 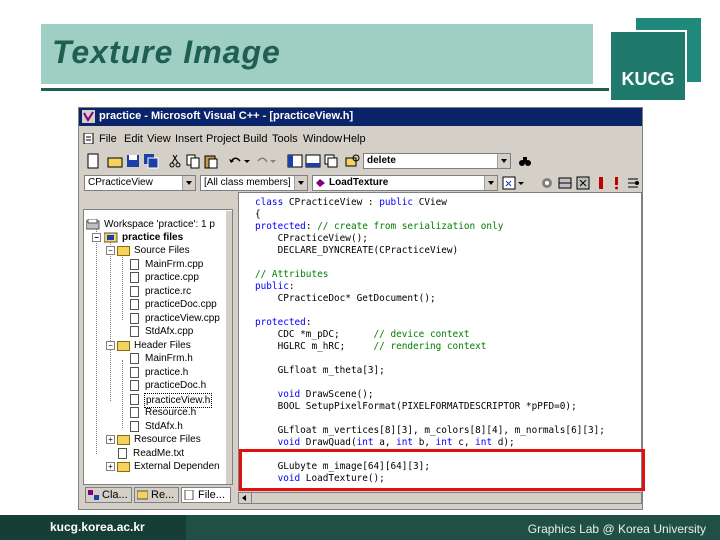 I want to click on compile-icon, so click(x=547, y=183).